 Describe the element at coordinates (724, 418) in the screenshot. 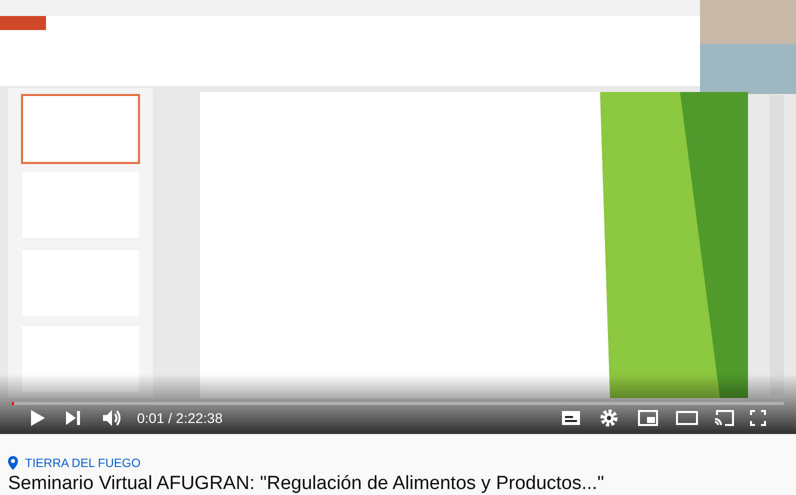

I see `cast-icon` at that location.